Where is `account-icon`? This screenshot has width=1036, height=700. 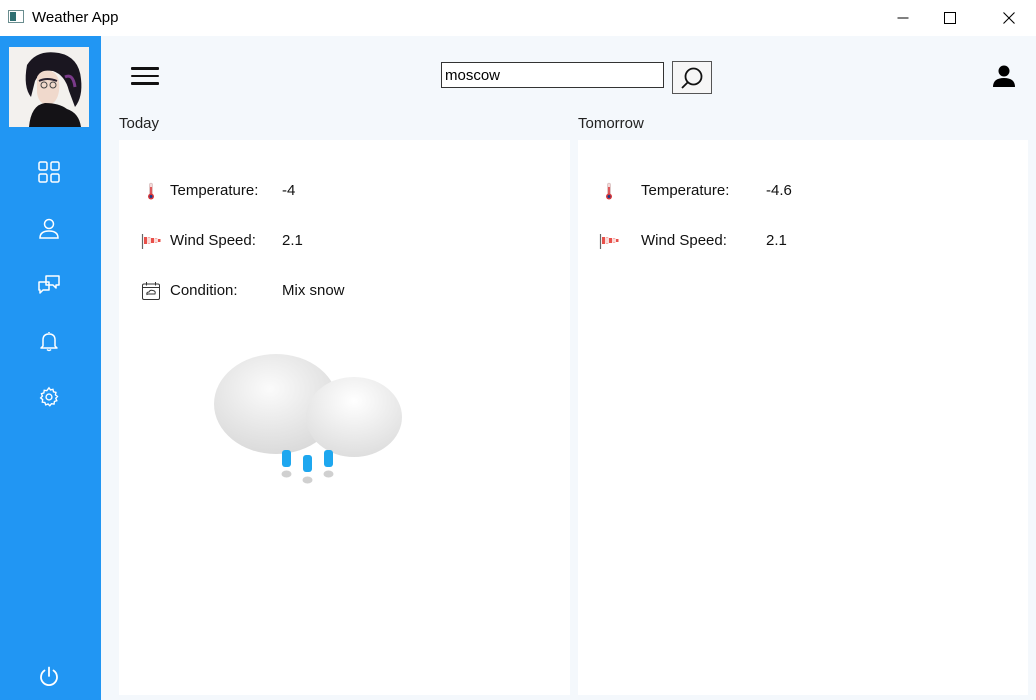 account-icon is located at coordinates (1004, 76).